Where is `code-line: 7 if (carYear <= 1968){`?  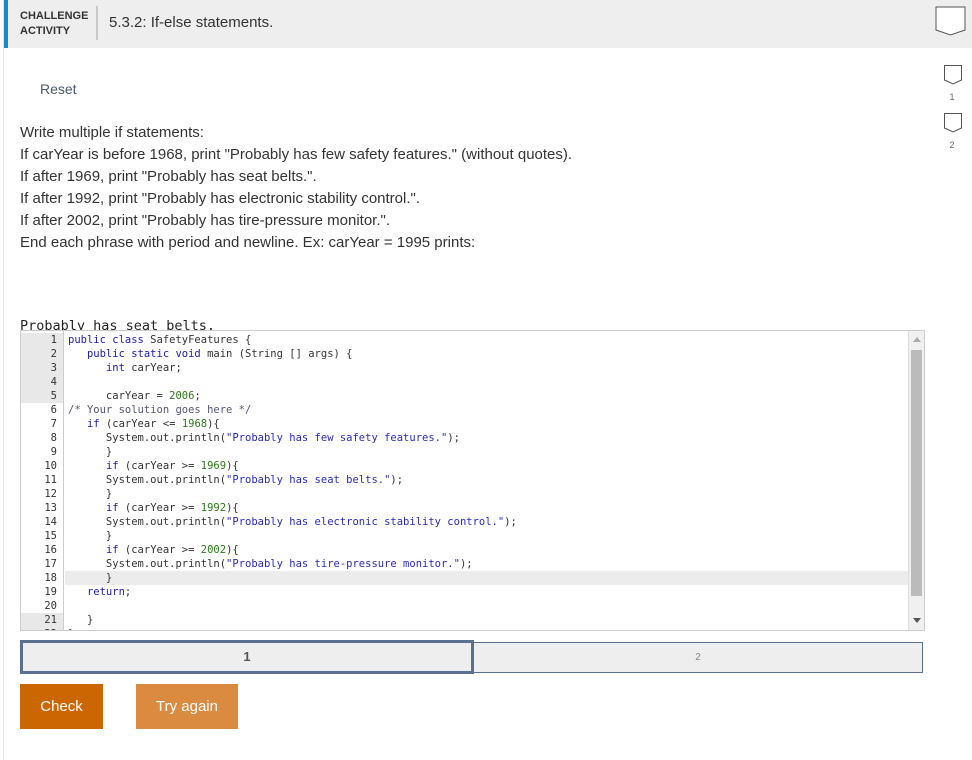 code-line: 7 if (carYear <= 1968){ is located at coordinates (464, 424).